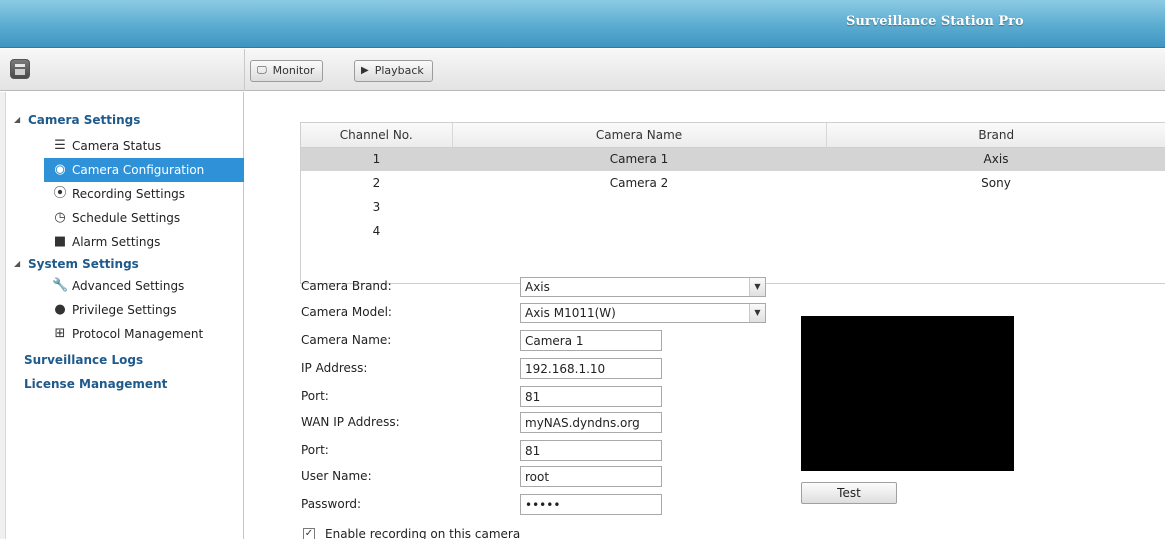  Describe the element at coordinates (138, 334) in the screenshot. I see `sidebar-item-label: Protocol Management` at that location.